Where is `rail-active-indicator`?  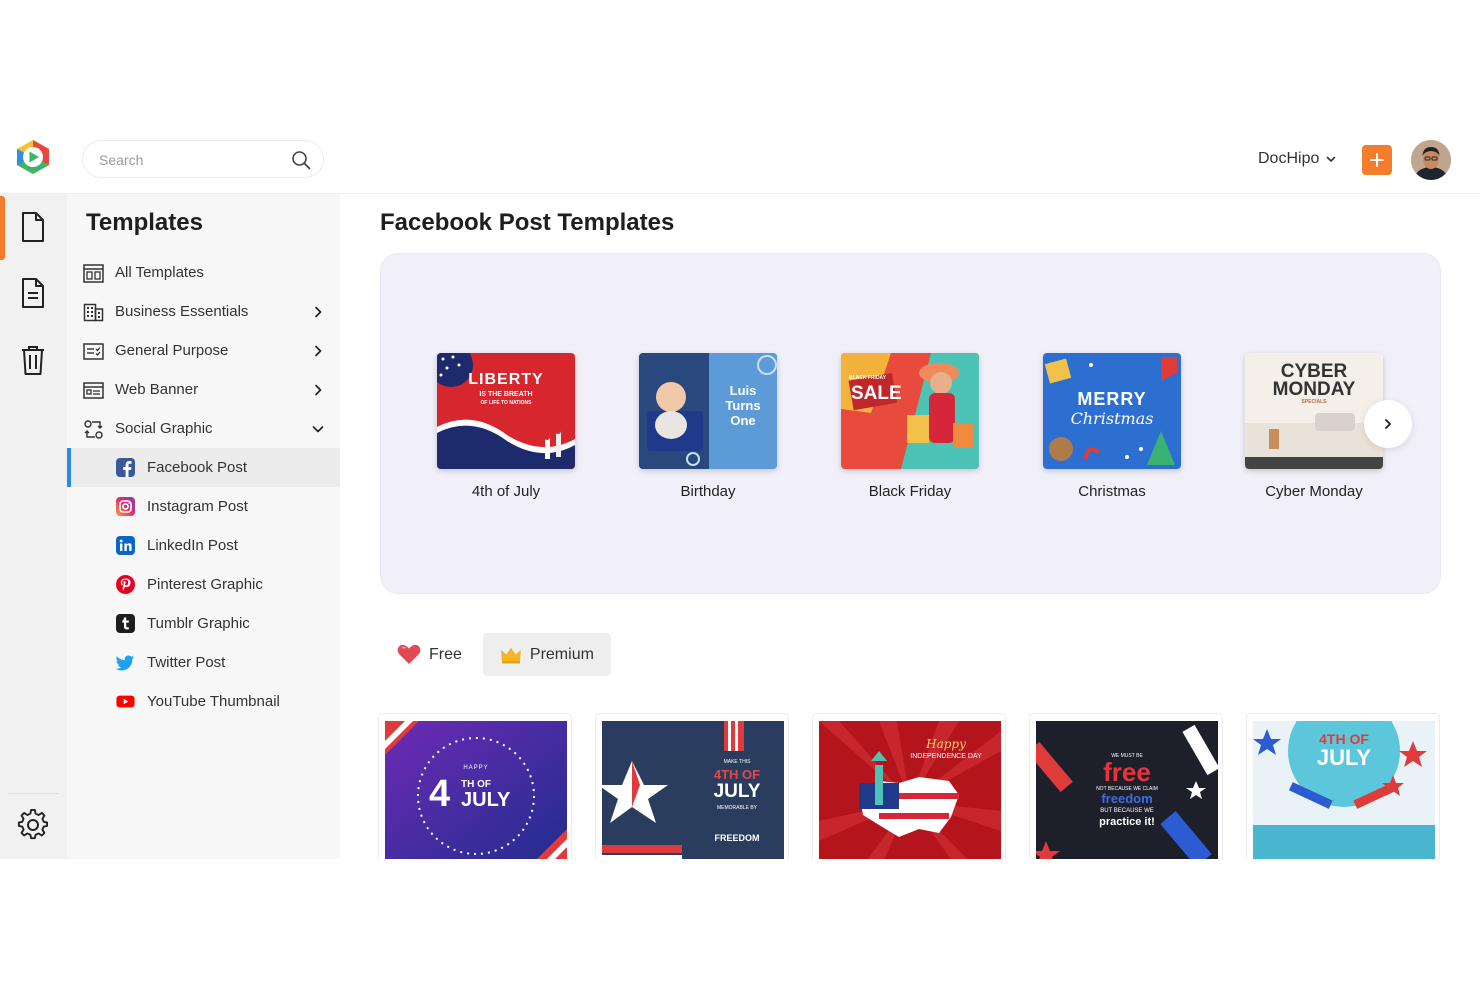
rail-active-indicator is located at coordinates (2, 228).